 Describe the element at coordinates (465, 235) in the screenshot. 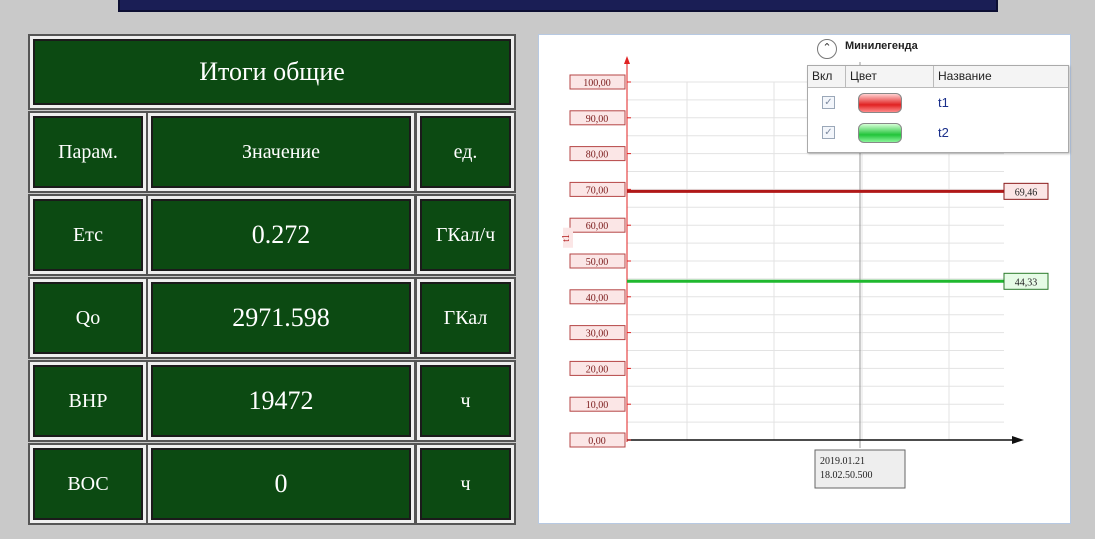

I see `row-unit-etc: ГКал/ч` at that location.